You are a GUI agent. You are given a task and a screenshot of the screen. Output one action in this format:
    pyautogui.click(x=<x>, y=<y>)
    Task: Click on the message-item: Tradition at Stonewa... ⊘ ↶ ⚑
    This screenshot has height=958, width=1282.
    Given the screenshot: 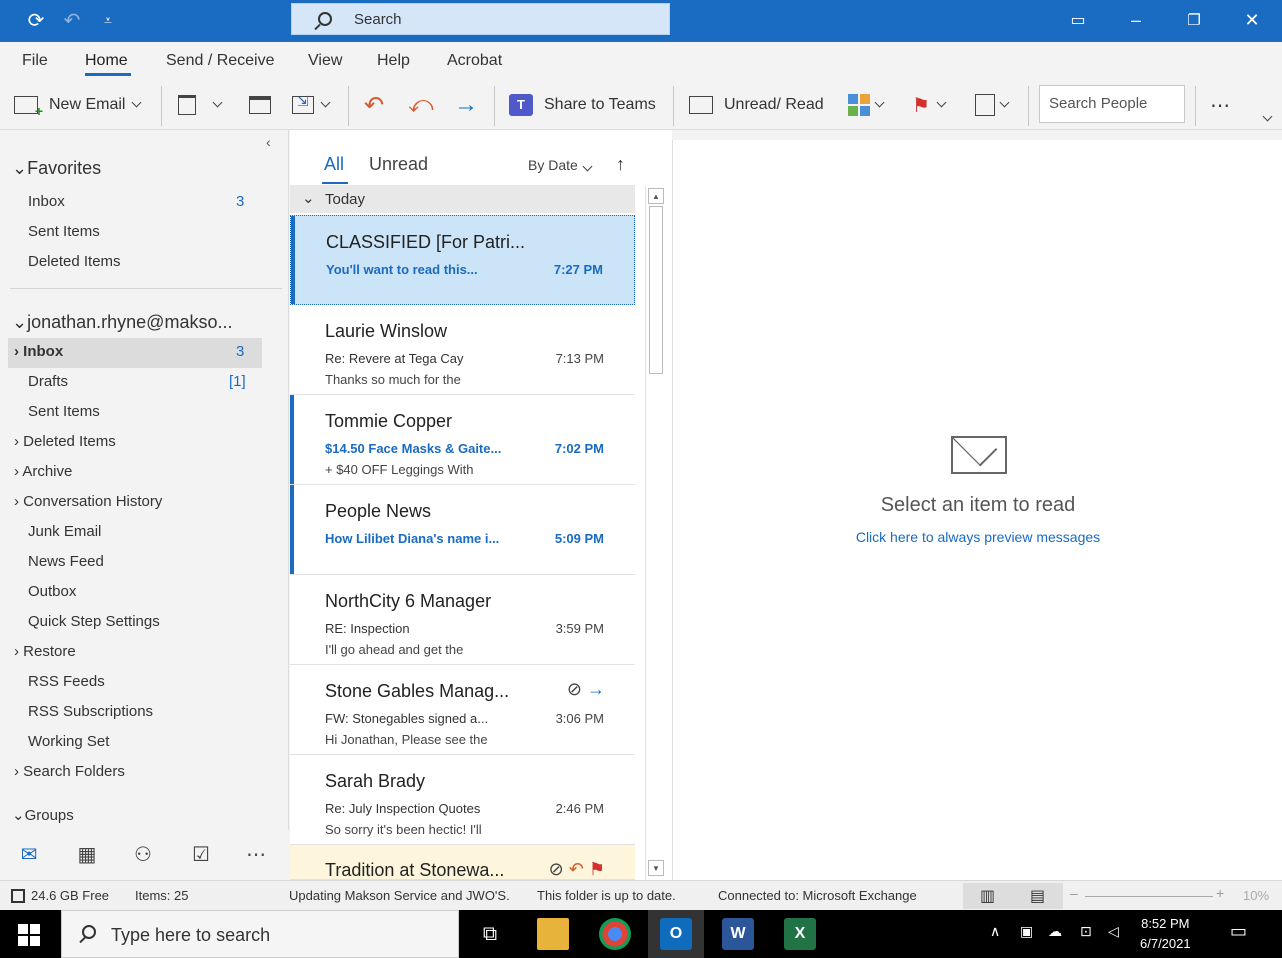 What is the action you would take?
    pyautogui.click(x=462, y=862)
    